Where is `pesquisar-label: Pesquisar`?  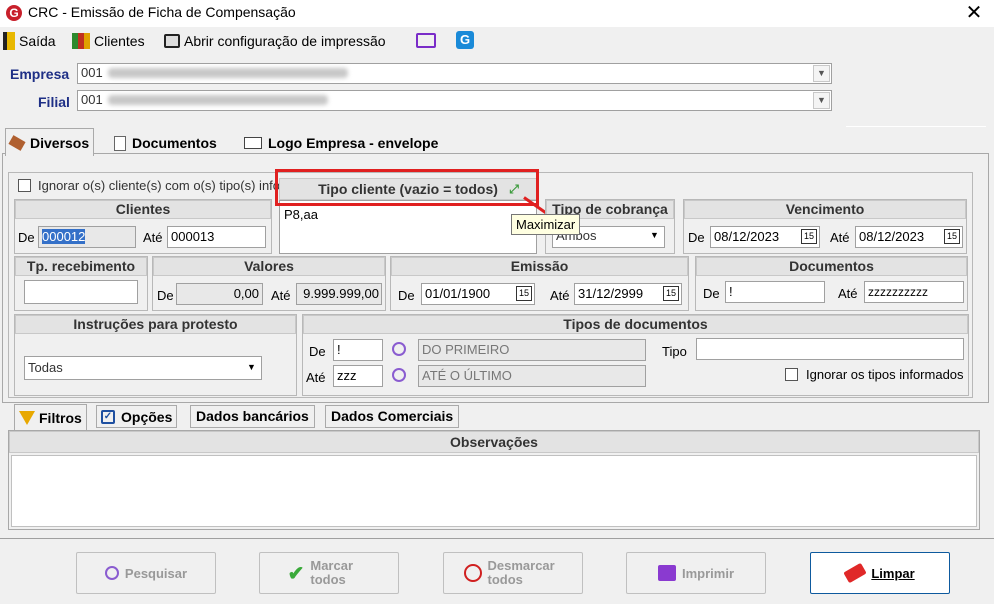 pesquisar-label: Pesquisar is located at coordinates (156, 573).